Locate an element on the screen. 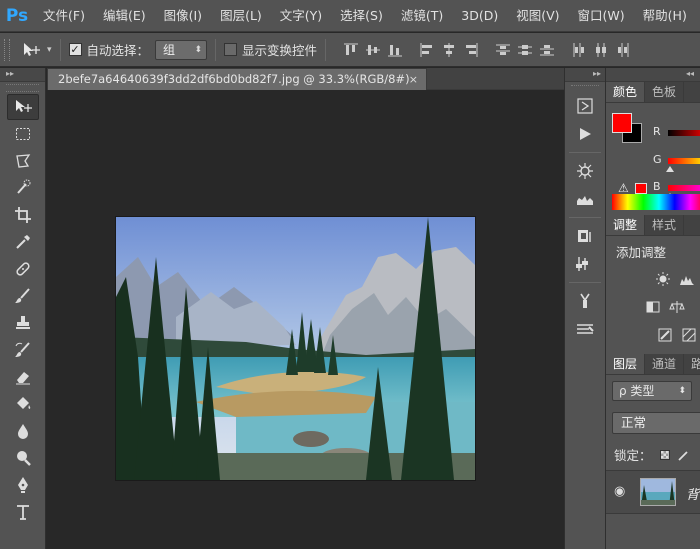  tab-adjustments: 调整 is located at coordinates (626, 225).